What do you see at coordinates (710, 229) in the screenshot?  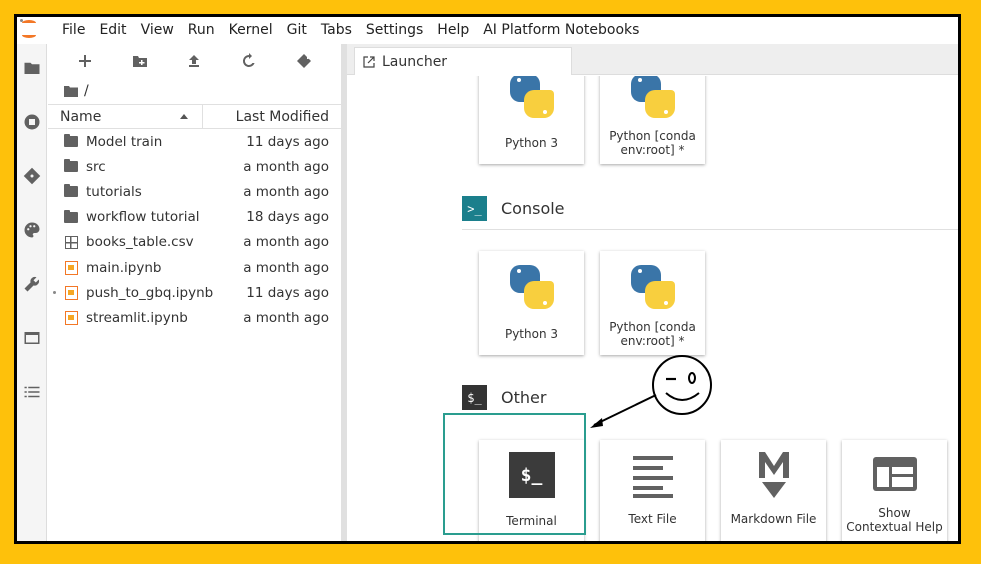 I see `section-divider` at bounding box center [710, 229].